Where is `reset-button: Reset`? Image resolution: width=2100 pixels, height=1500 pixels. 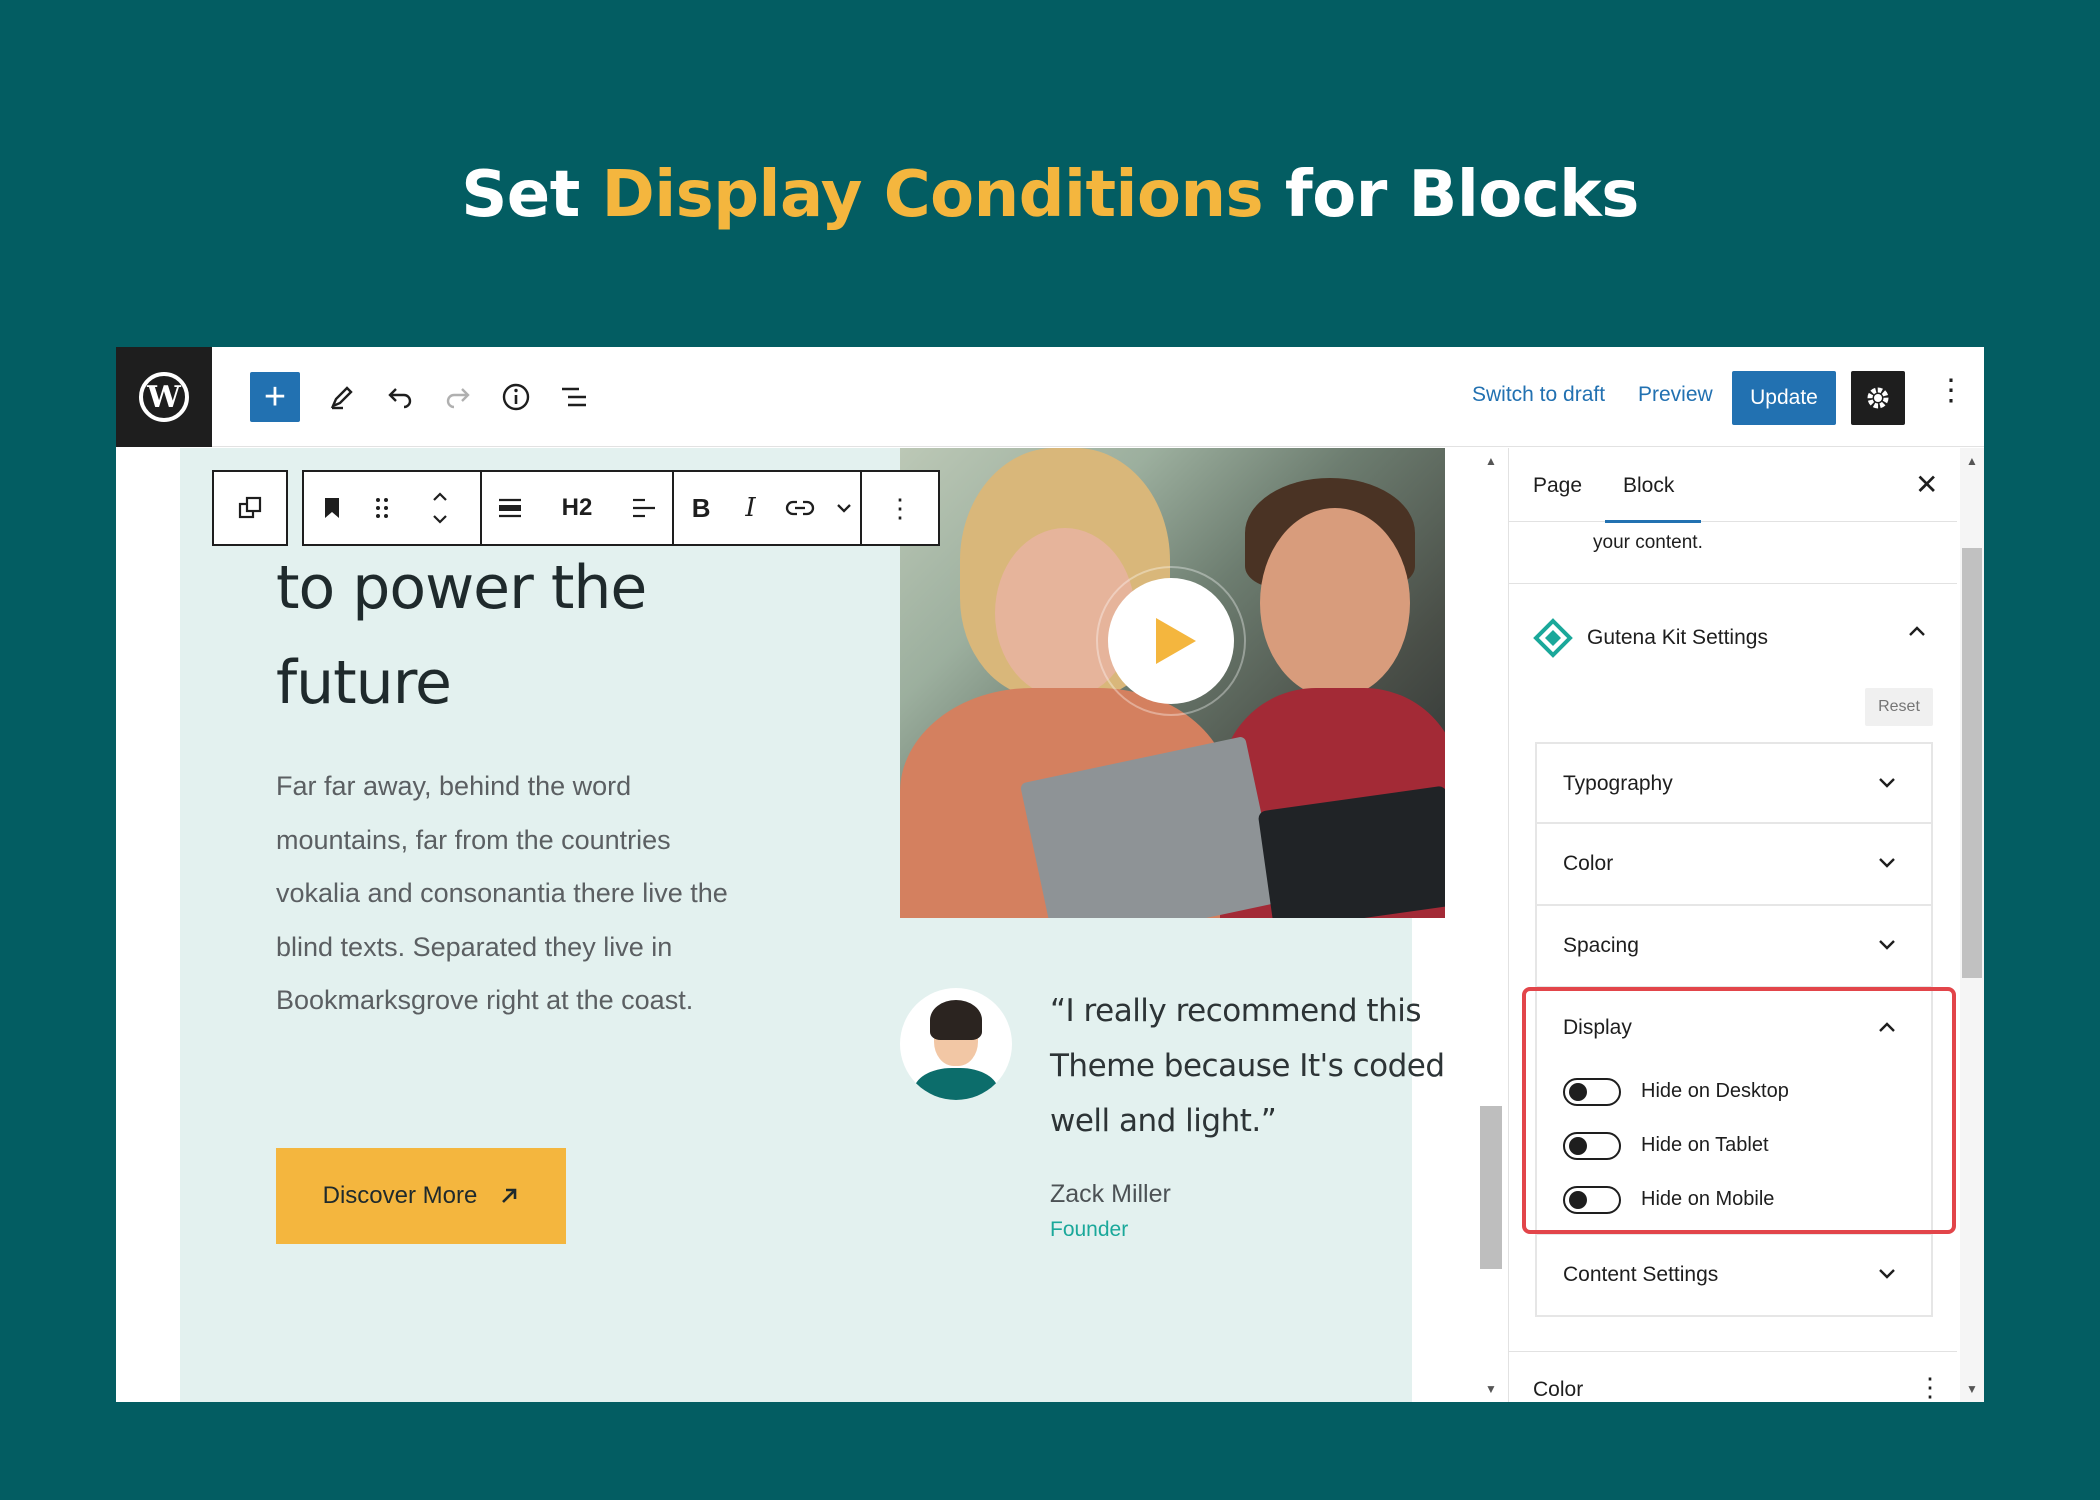 reset-button: Reset is located at coordinates (1899, 707).